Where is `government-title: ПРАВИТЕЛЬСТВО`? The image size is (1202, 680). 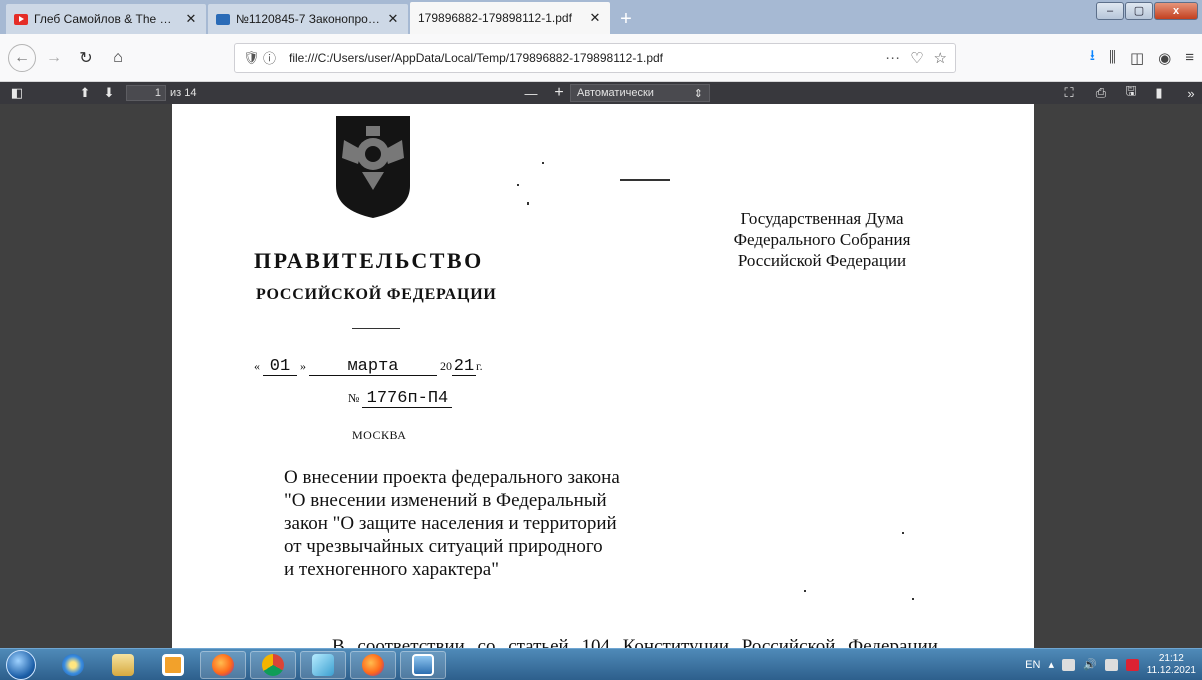 government-title: ПРАВИТЕЛЬСТВО is located at coordinates (369, 260).